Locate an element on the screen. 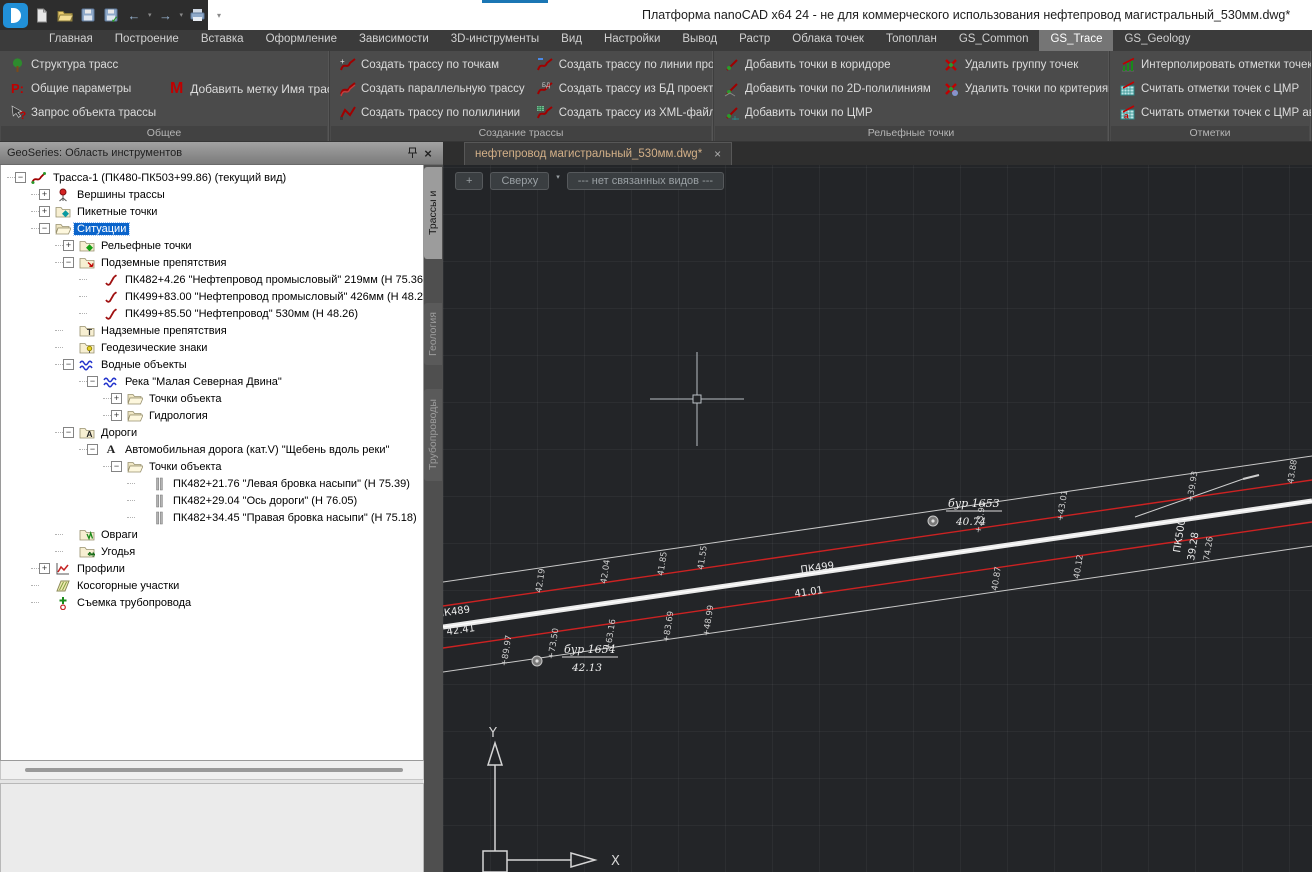 The width and height of the screenshot is (1312, 872). ribbon-tab-Вставка: Вставка is located at coordinates (222, 40).